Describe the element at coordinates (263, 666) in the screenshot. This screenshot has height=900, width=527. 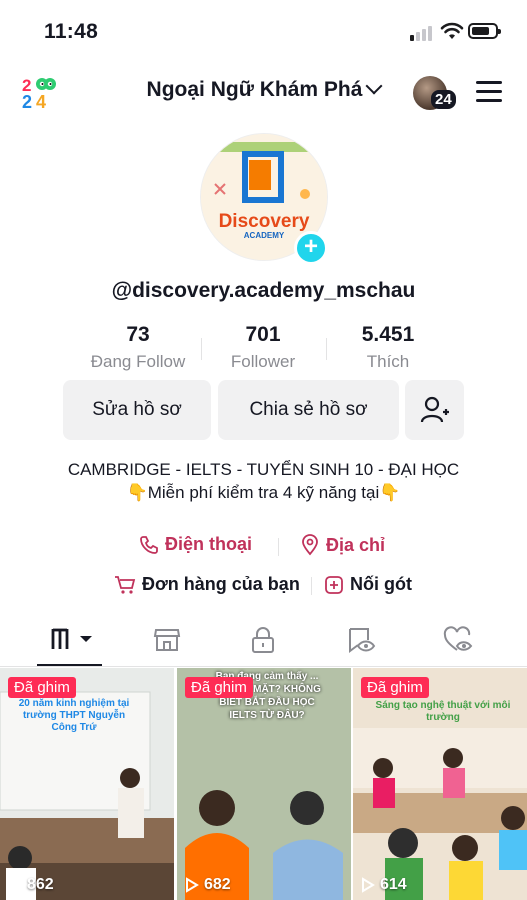
I see `tab-divider` at that location.